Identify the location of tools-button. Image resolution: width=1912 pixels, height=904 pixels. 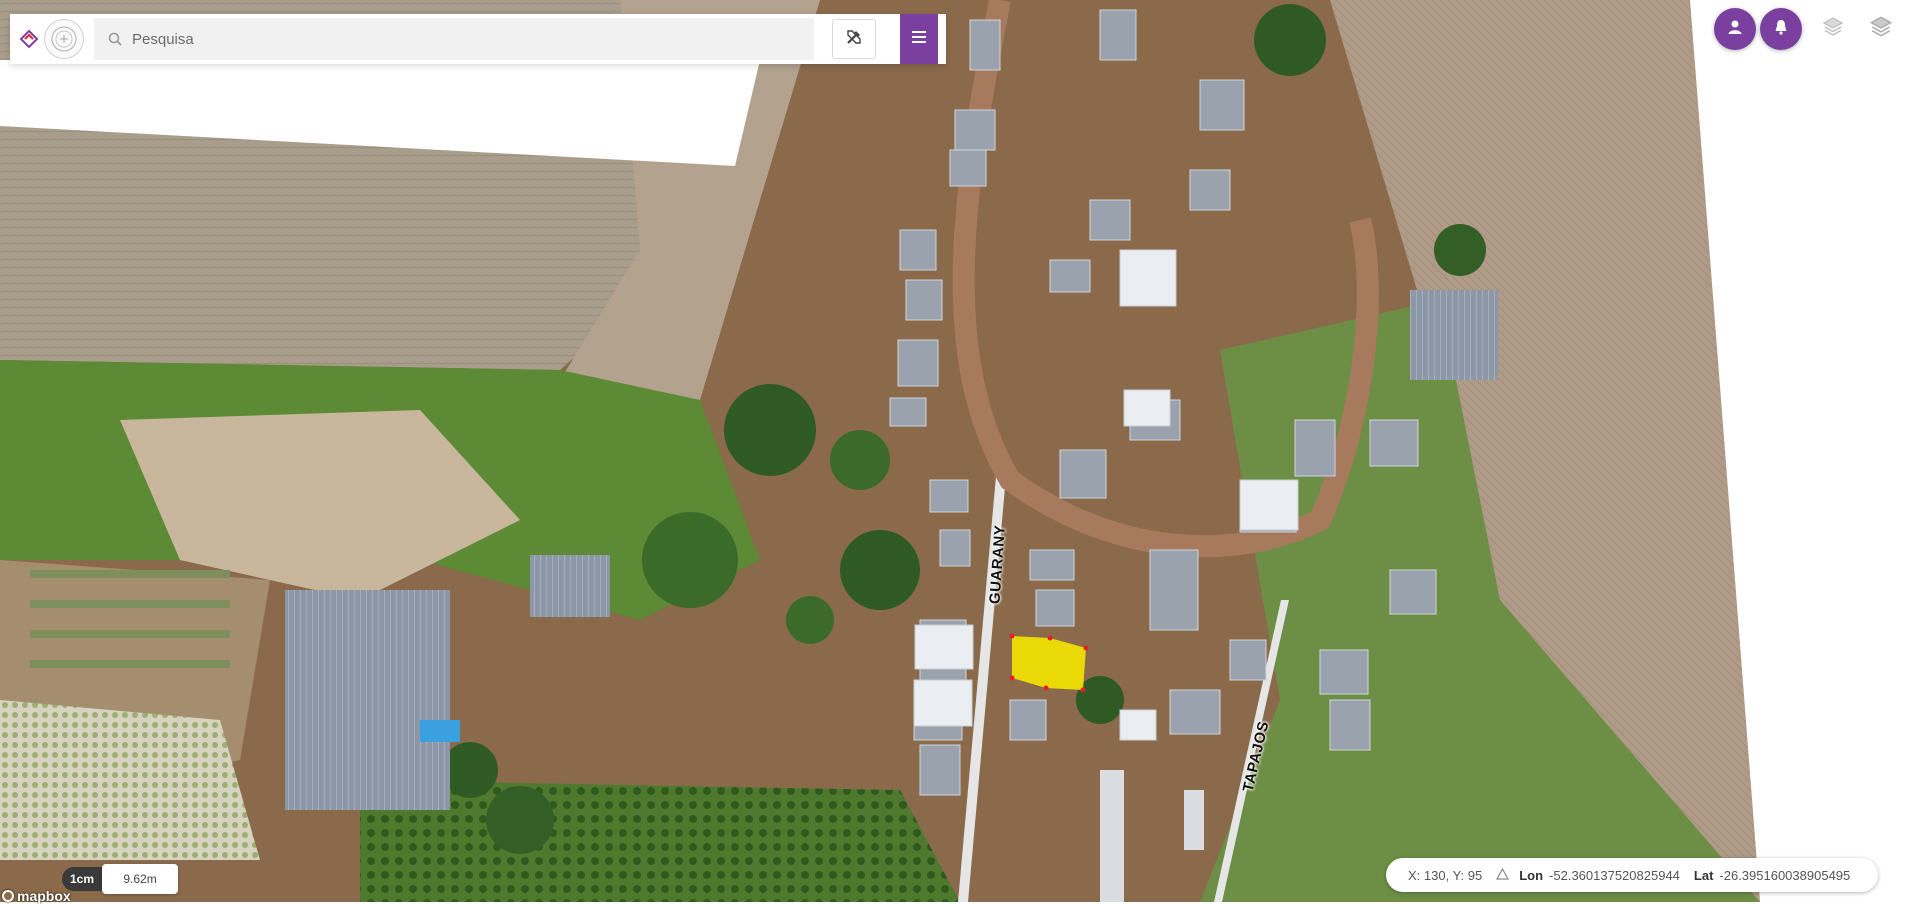
(854, 39).